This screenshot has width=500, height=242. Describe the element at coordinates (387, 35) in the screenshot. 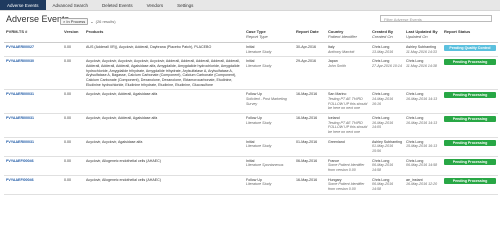

I see `column-header: Created By Created On` at that location.